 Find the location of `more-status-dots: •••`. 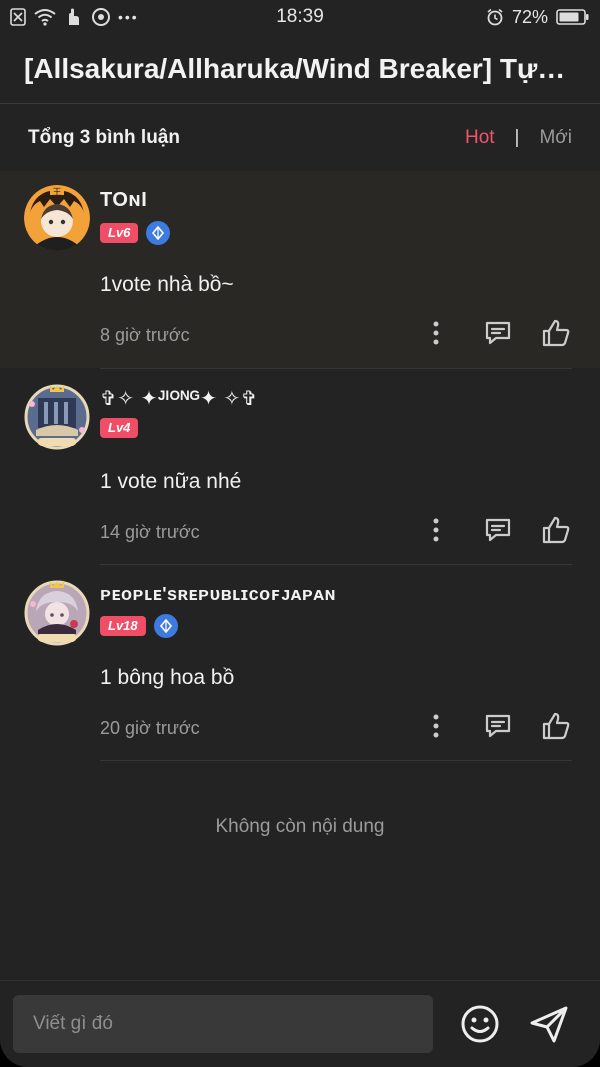

more-status-dots: ••• is located at coordinates (128, 17).